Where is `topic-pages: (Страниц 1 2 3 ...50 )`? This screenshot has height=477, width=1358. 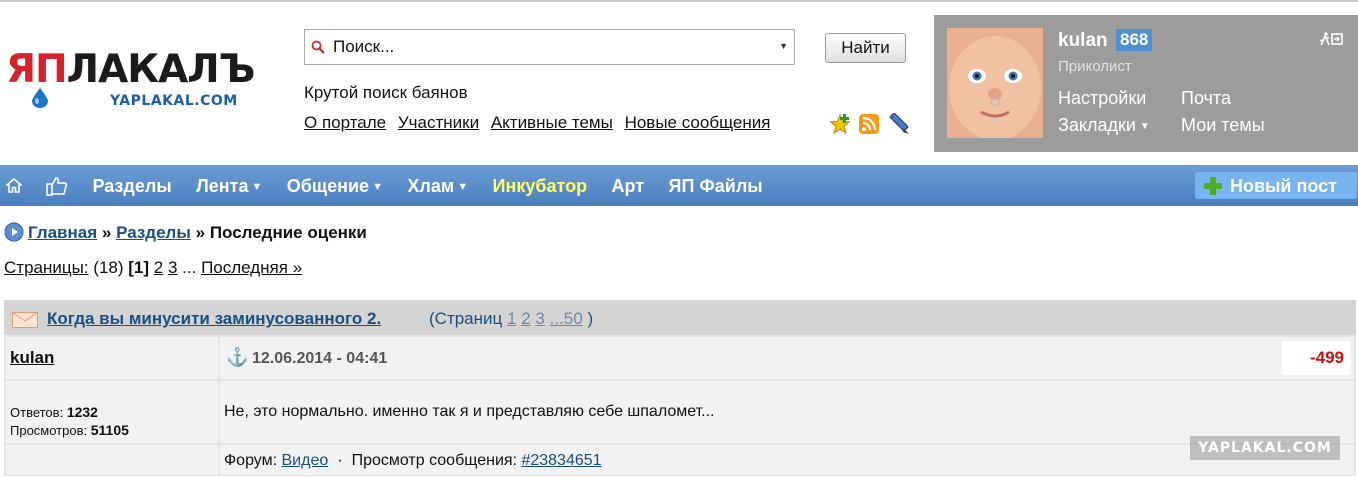
topic-pages: (Страниц 1 2 3 ...50 ) is located at coordinates (511, 318).